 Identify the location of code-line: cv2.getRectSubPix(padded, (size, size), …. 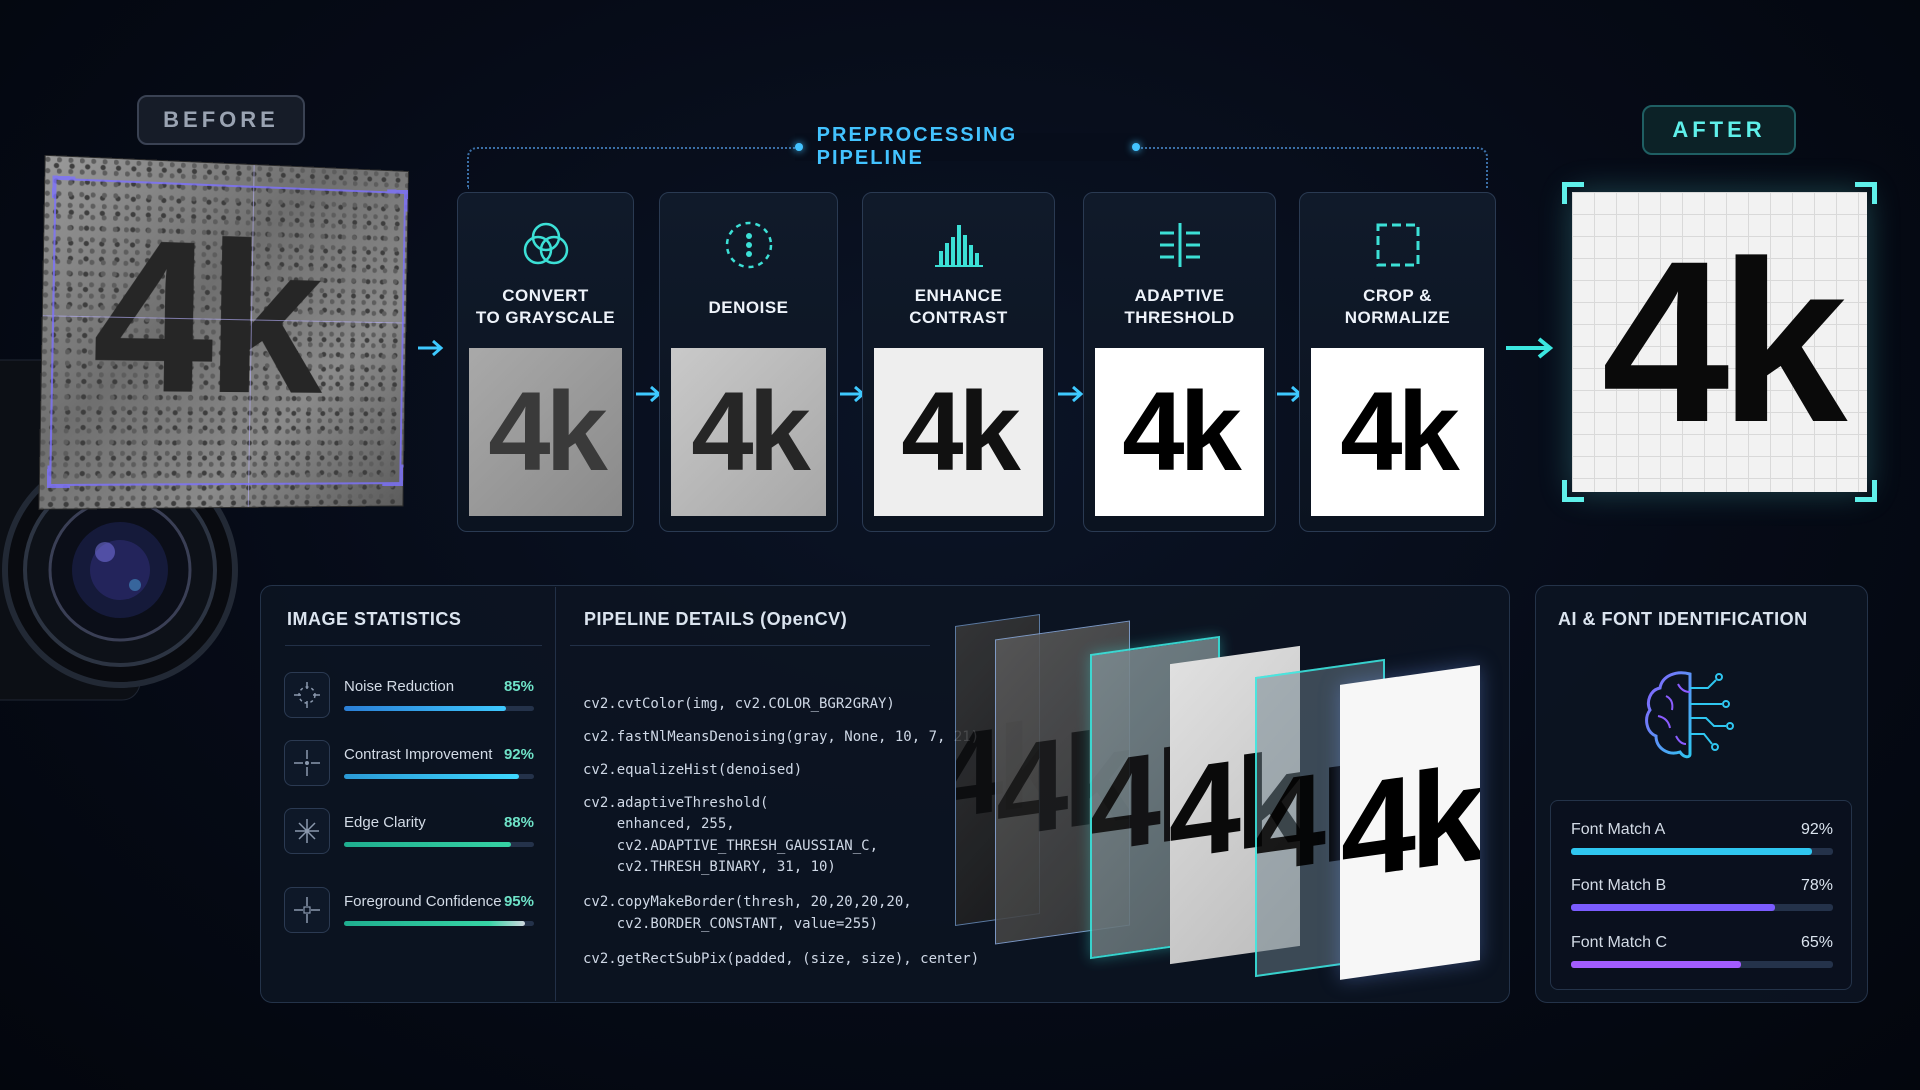
(781, 960).